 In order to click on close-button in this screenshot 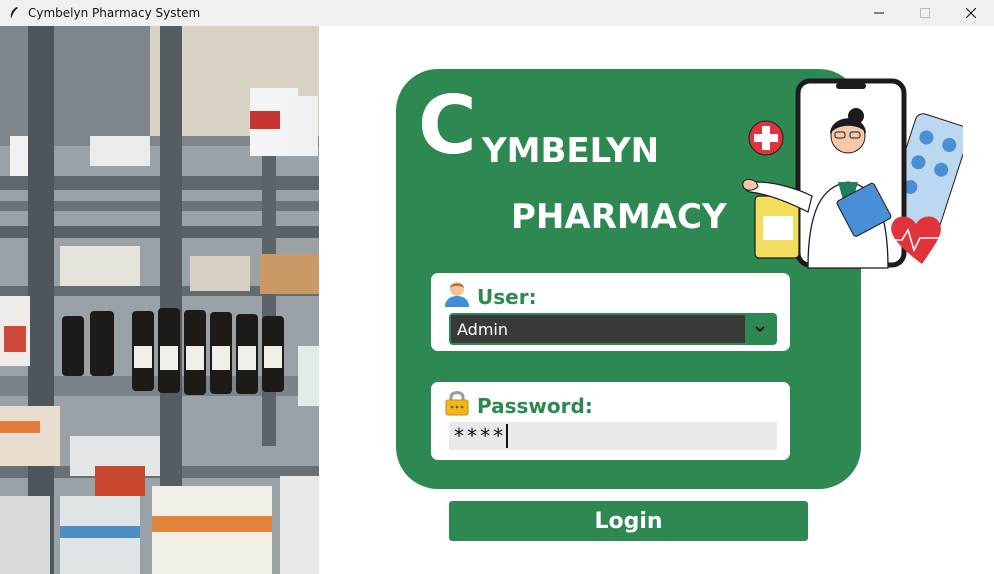, I will do `click(971, 13)`.